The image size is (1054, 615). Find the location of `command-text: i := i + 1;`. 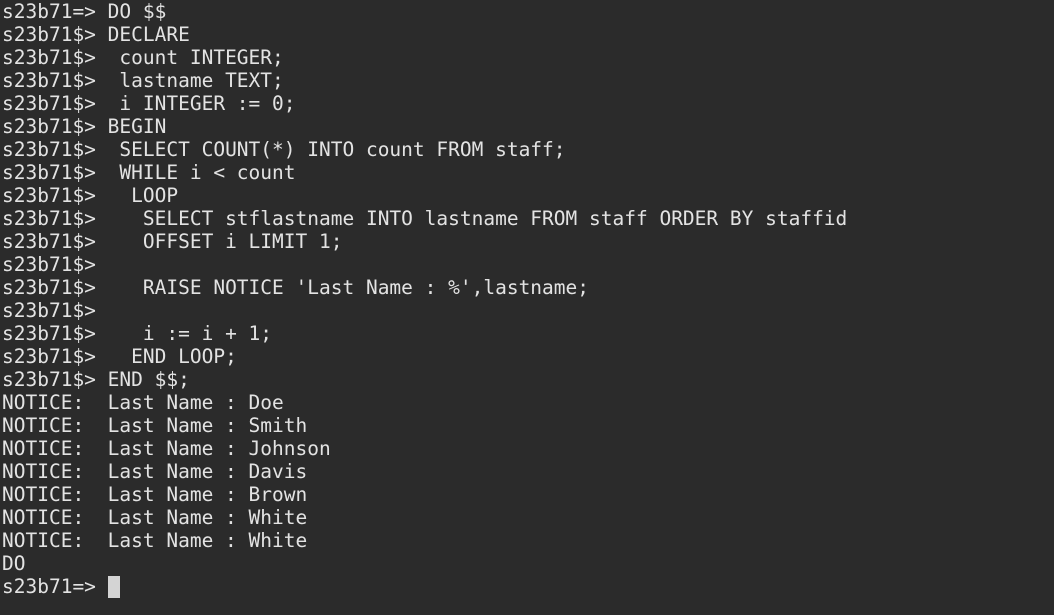

command-text: i := i + 1; is located at coordinates (190, 333).